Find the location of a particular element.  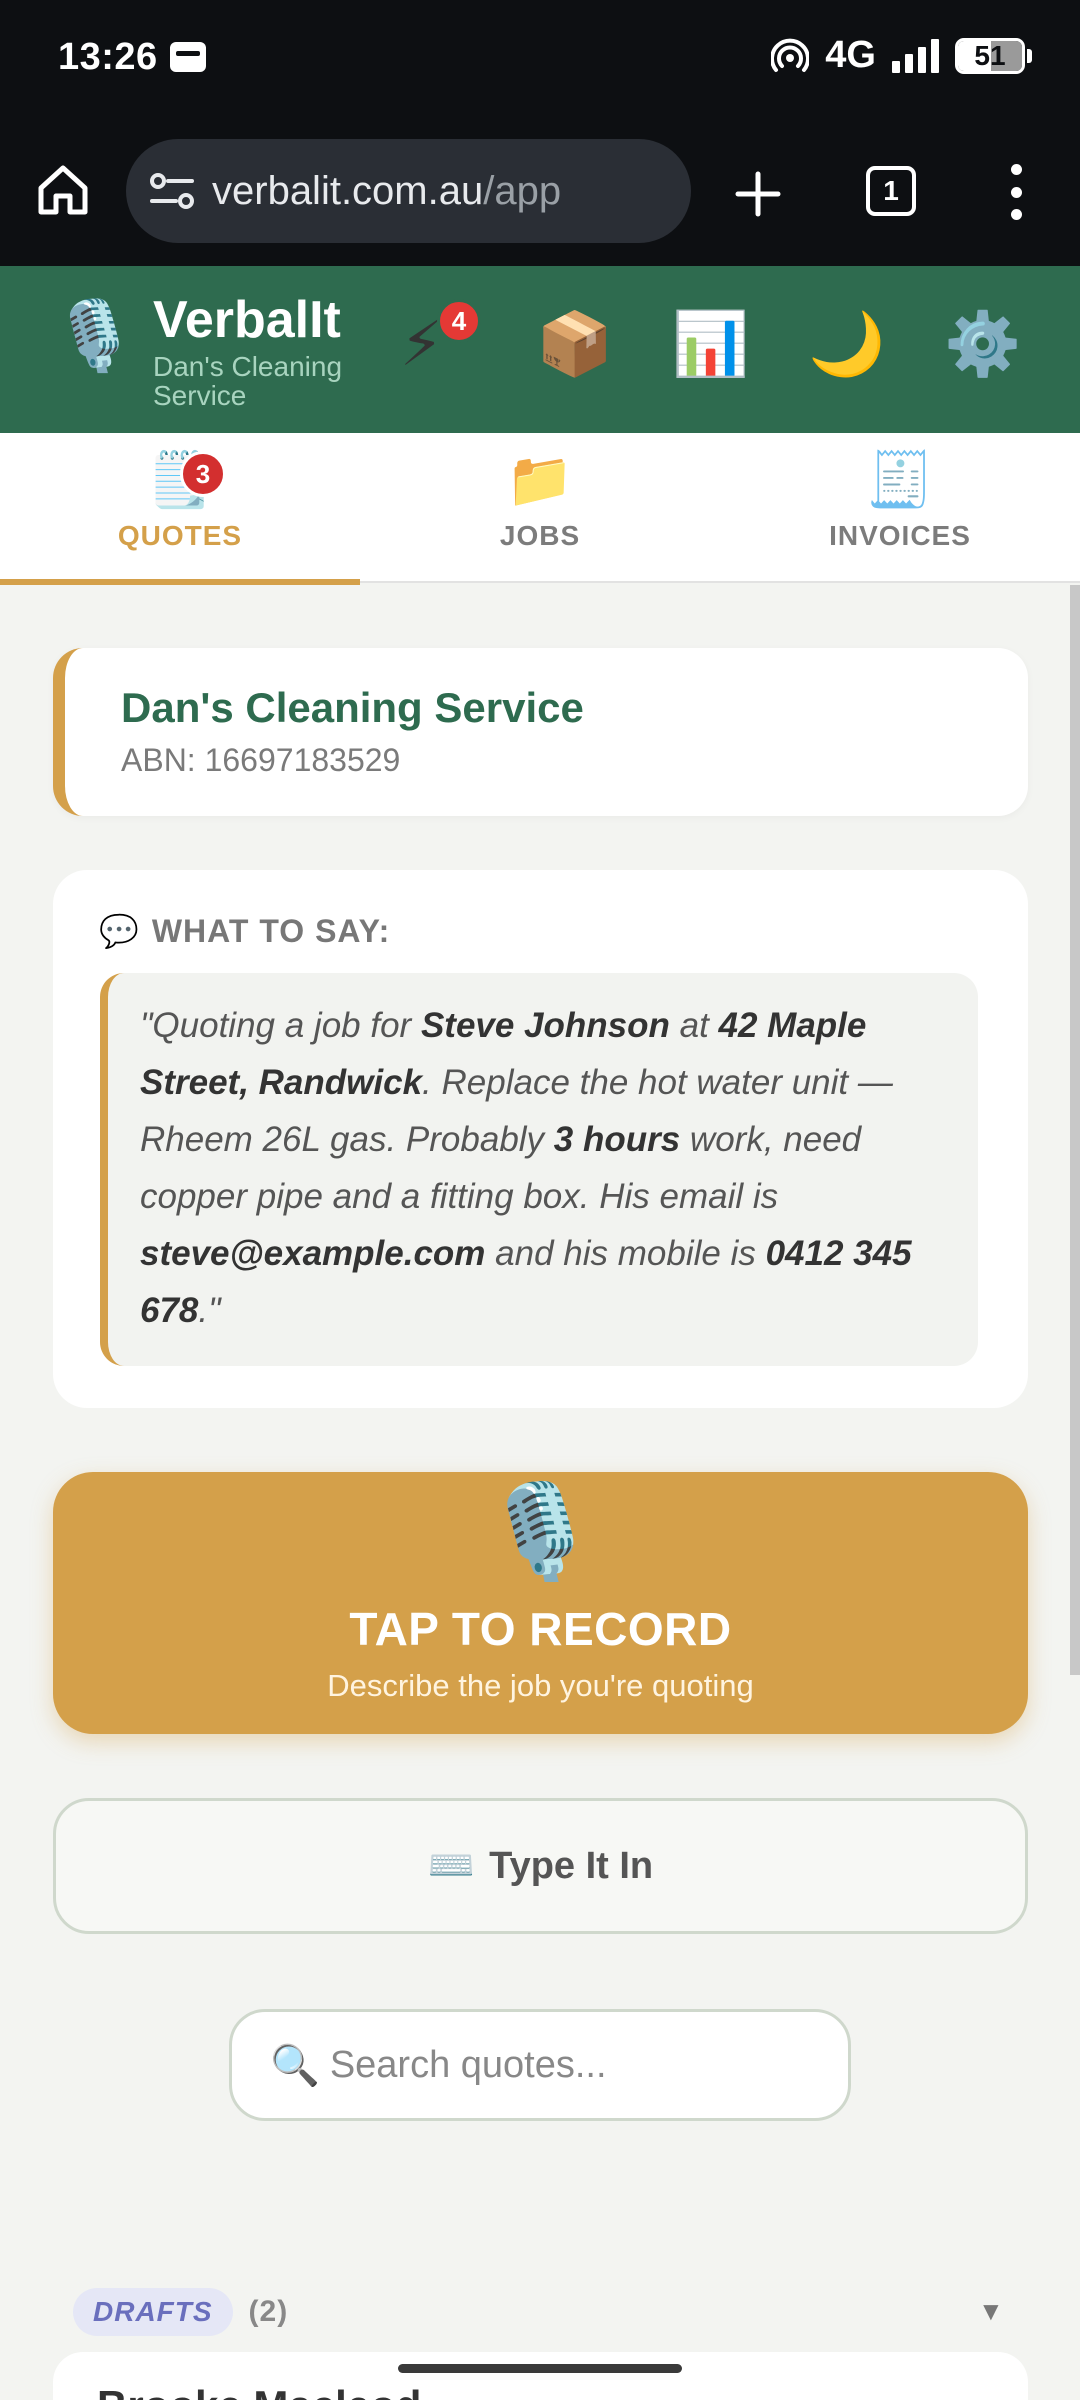

sim-card-icon is located at coordinates (188, 57).